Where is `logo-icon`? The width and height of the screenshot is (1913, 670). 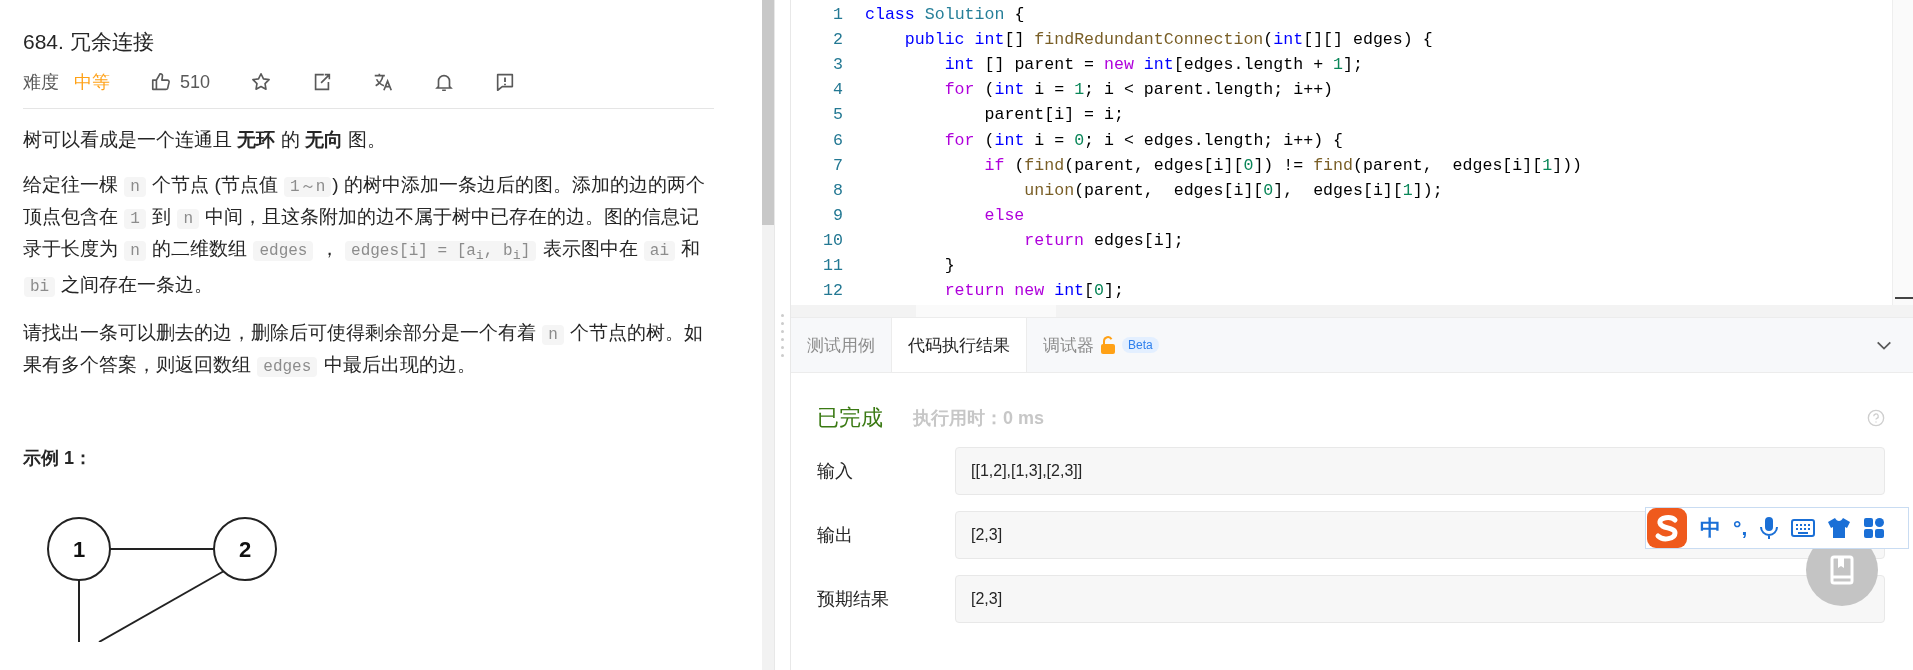 logo-icon is located at coordinates (1667, 528).